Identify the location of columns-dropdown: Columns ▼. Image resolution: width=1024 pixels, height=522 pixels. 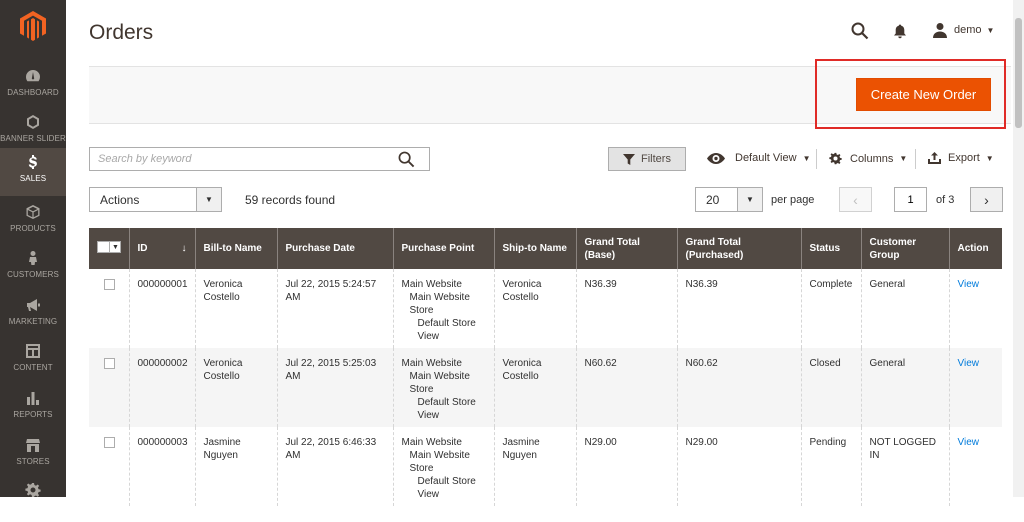
(868, 158).